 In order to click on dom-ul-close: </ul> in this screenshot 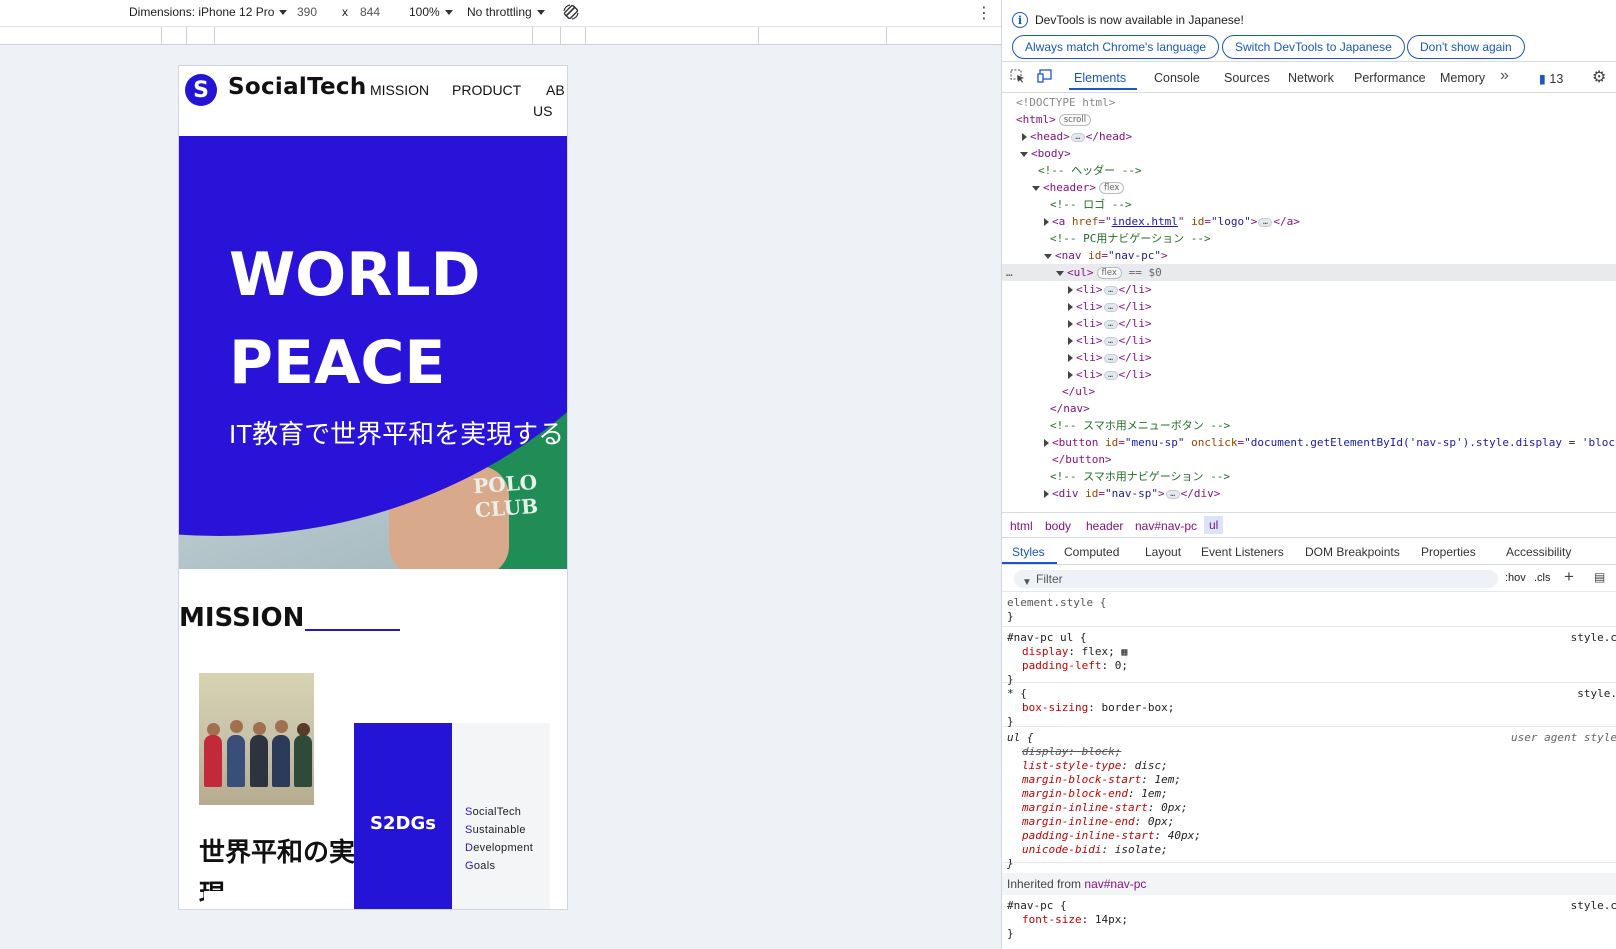, I will do `click(1309, 391)`.